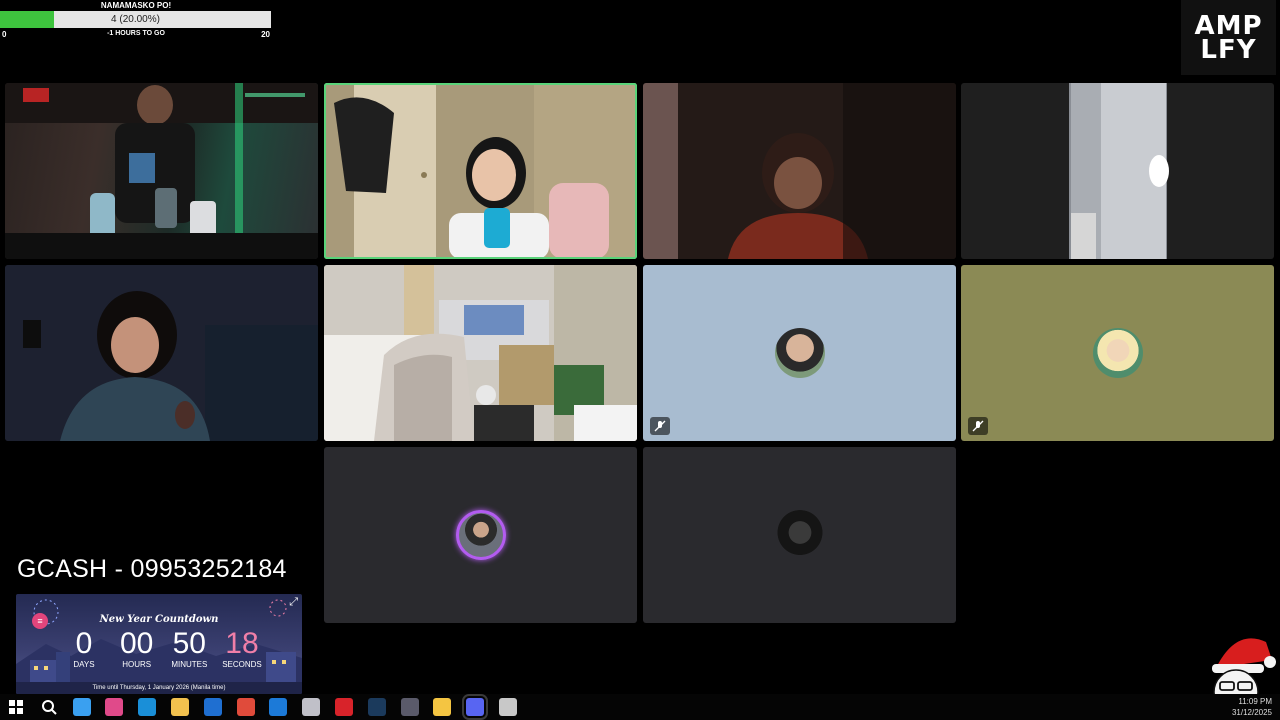  Describe the element at coordinates (508, 707) in the screenshot. I see `obs-icon` at that location.